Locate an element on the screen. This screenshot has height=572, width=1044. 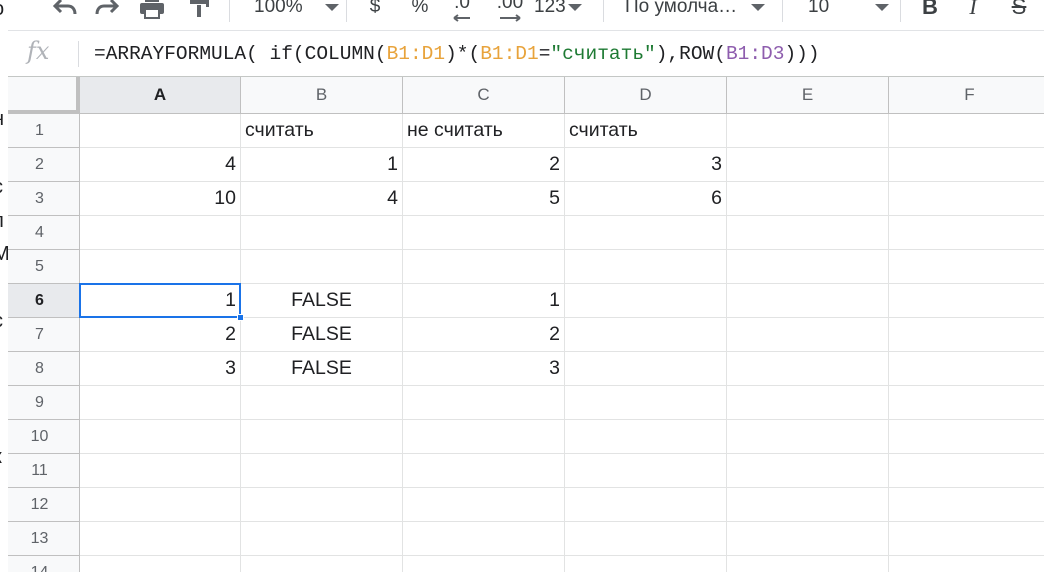
cell-e14 is located at coordinates (808, 564).